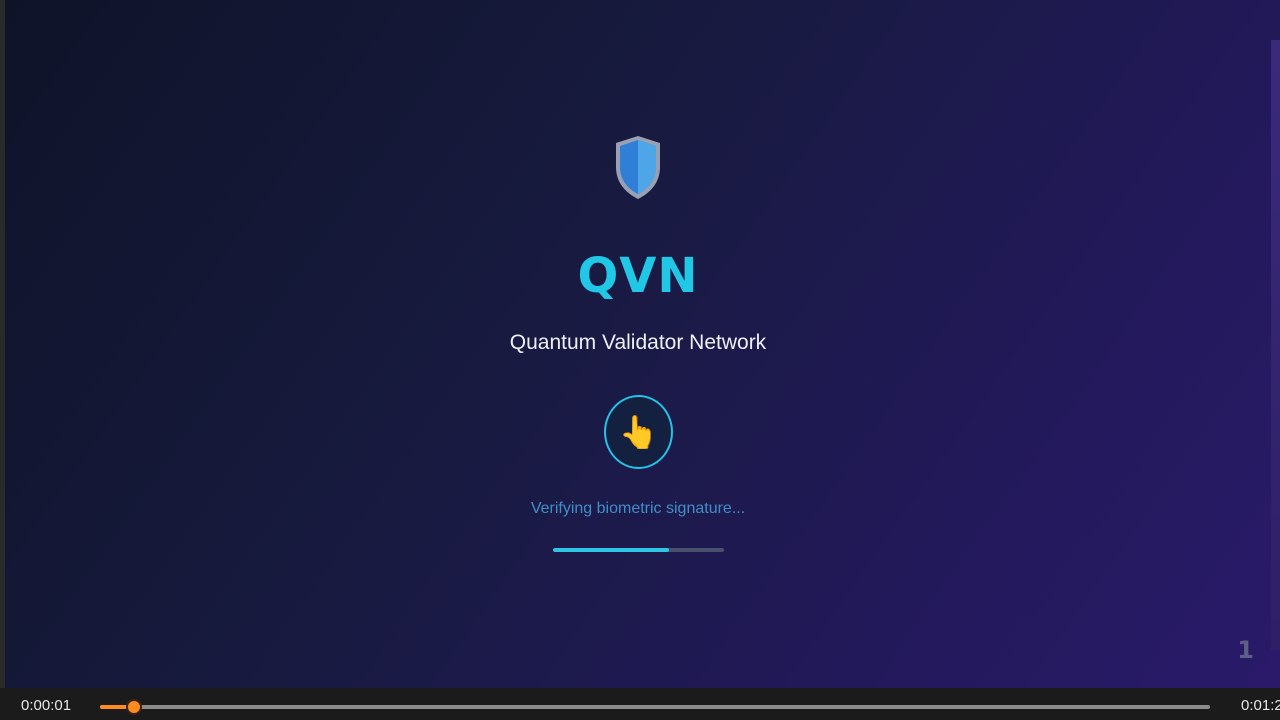  I want to click on current-time: 0:00:01, so click(46, 705).